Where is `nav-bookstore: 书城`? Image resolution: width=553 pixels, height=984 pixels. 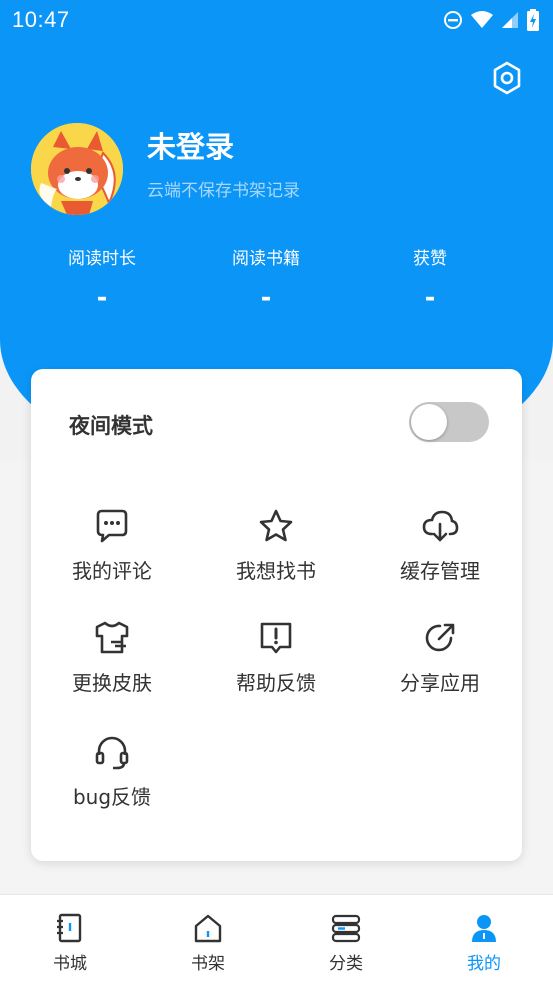 nav-bookstore: 书城 is located at coordinates (70, 943).